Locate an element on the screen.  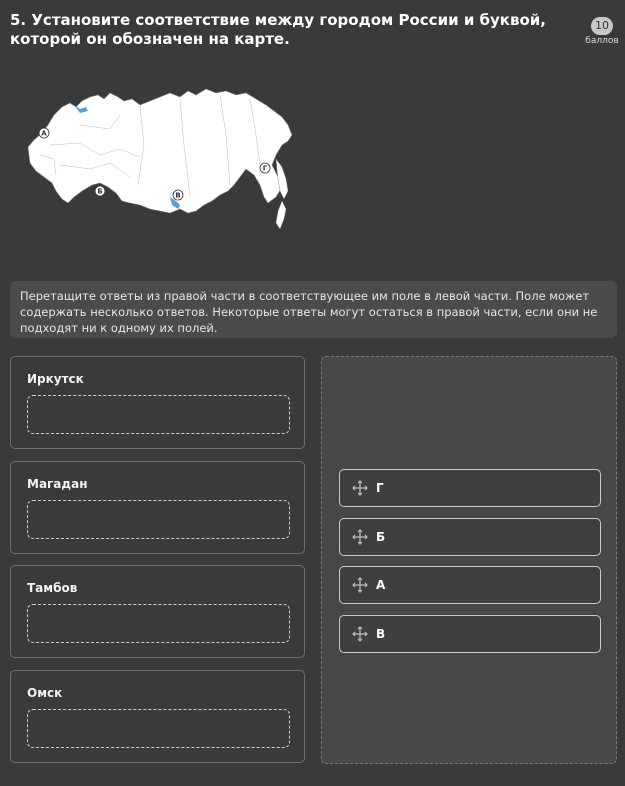
match-target-label: Иркутск is located at coordinates (55, 379).